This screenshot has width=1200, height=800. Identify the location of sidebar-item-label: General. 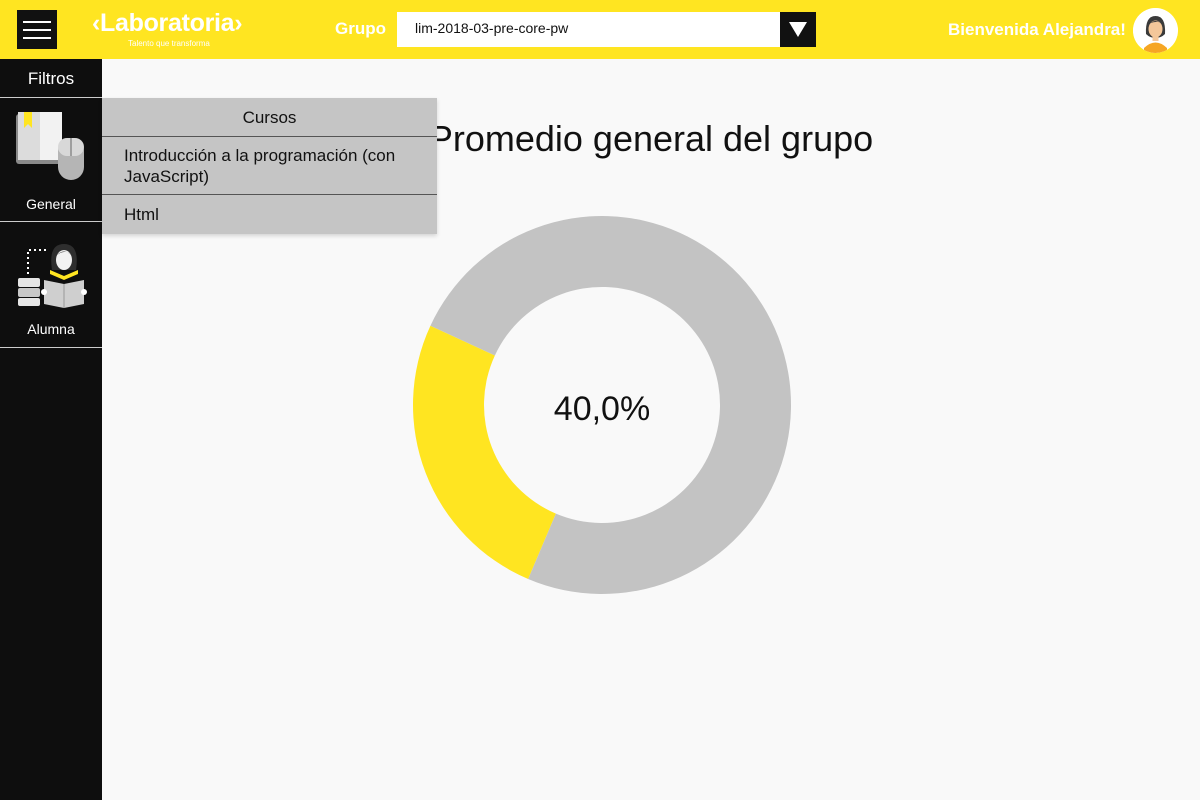
(51, 204).